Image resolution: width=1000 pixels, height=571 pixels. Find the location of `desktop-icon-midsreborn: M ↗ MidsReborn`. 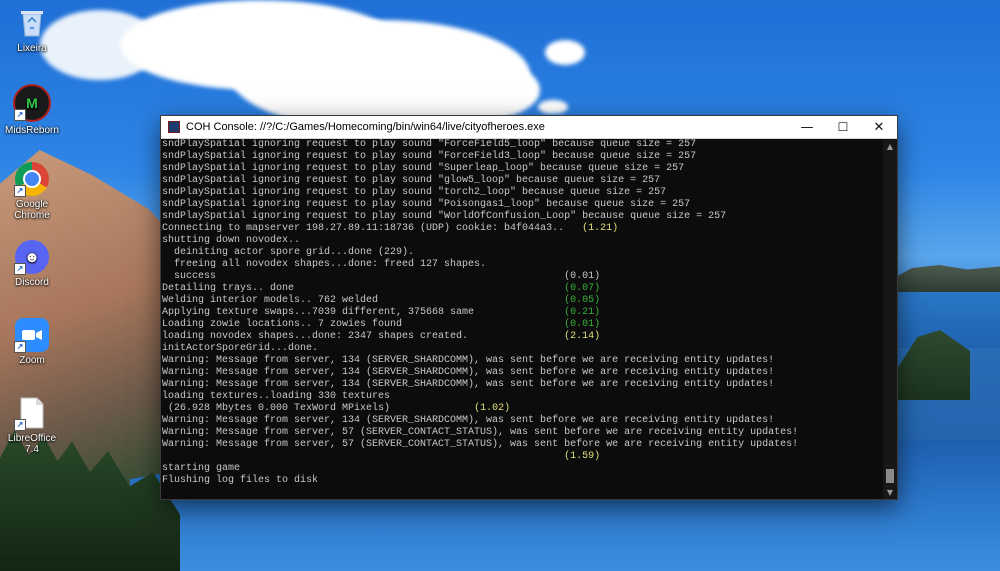

desktop-icon-midsreborn: M ↗ MidsReborn is located at coordinates (32, 110).